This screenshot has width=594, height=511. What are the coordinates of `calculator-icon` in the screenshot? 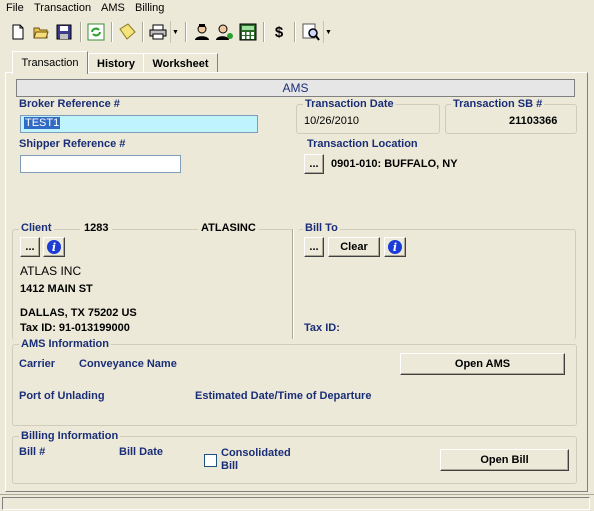 It's located at (248, 32).